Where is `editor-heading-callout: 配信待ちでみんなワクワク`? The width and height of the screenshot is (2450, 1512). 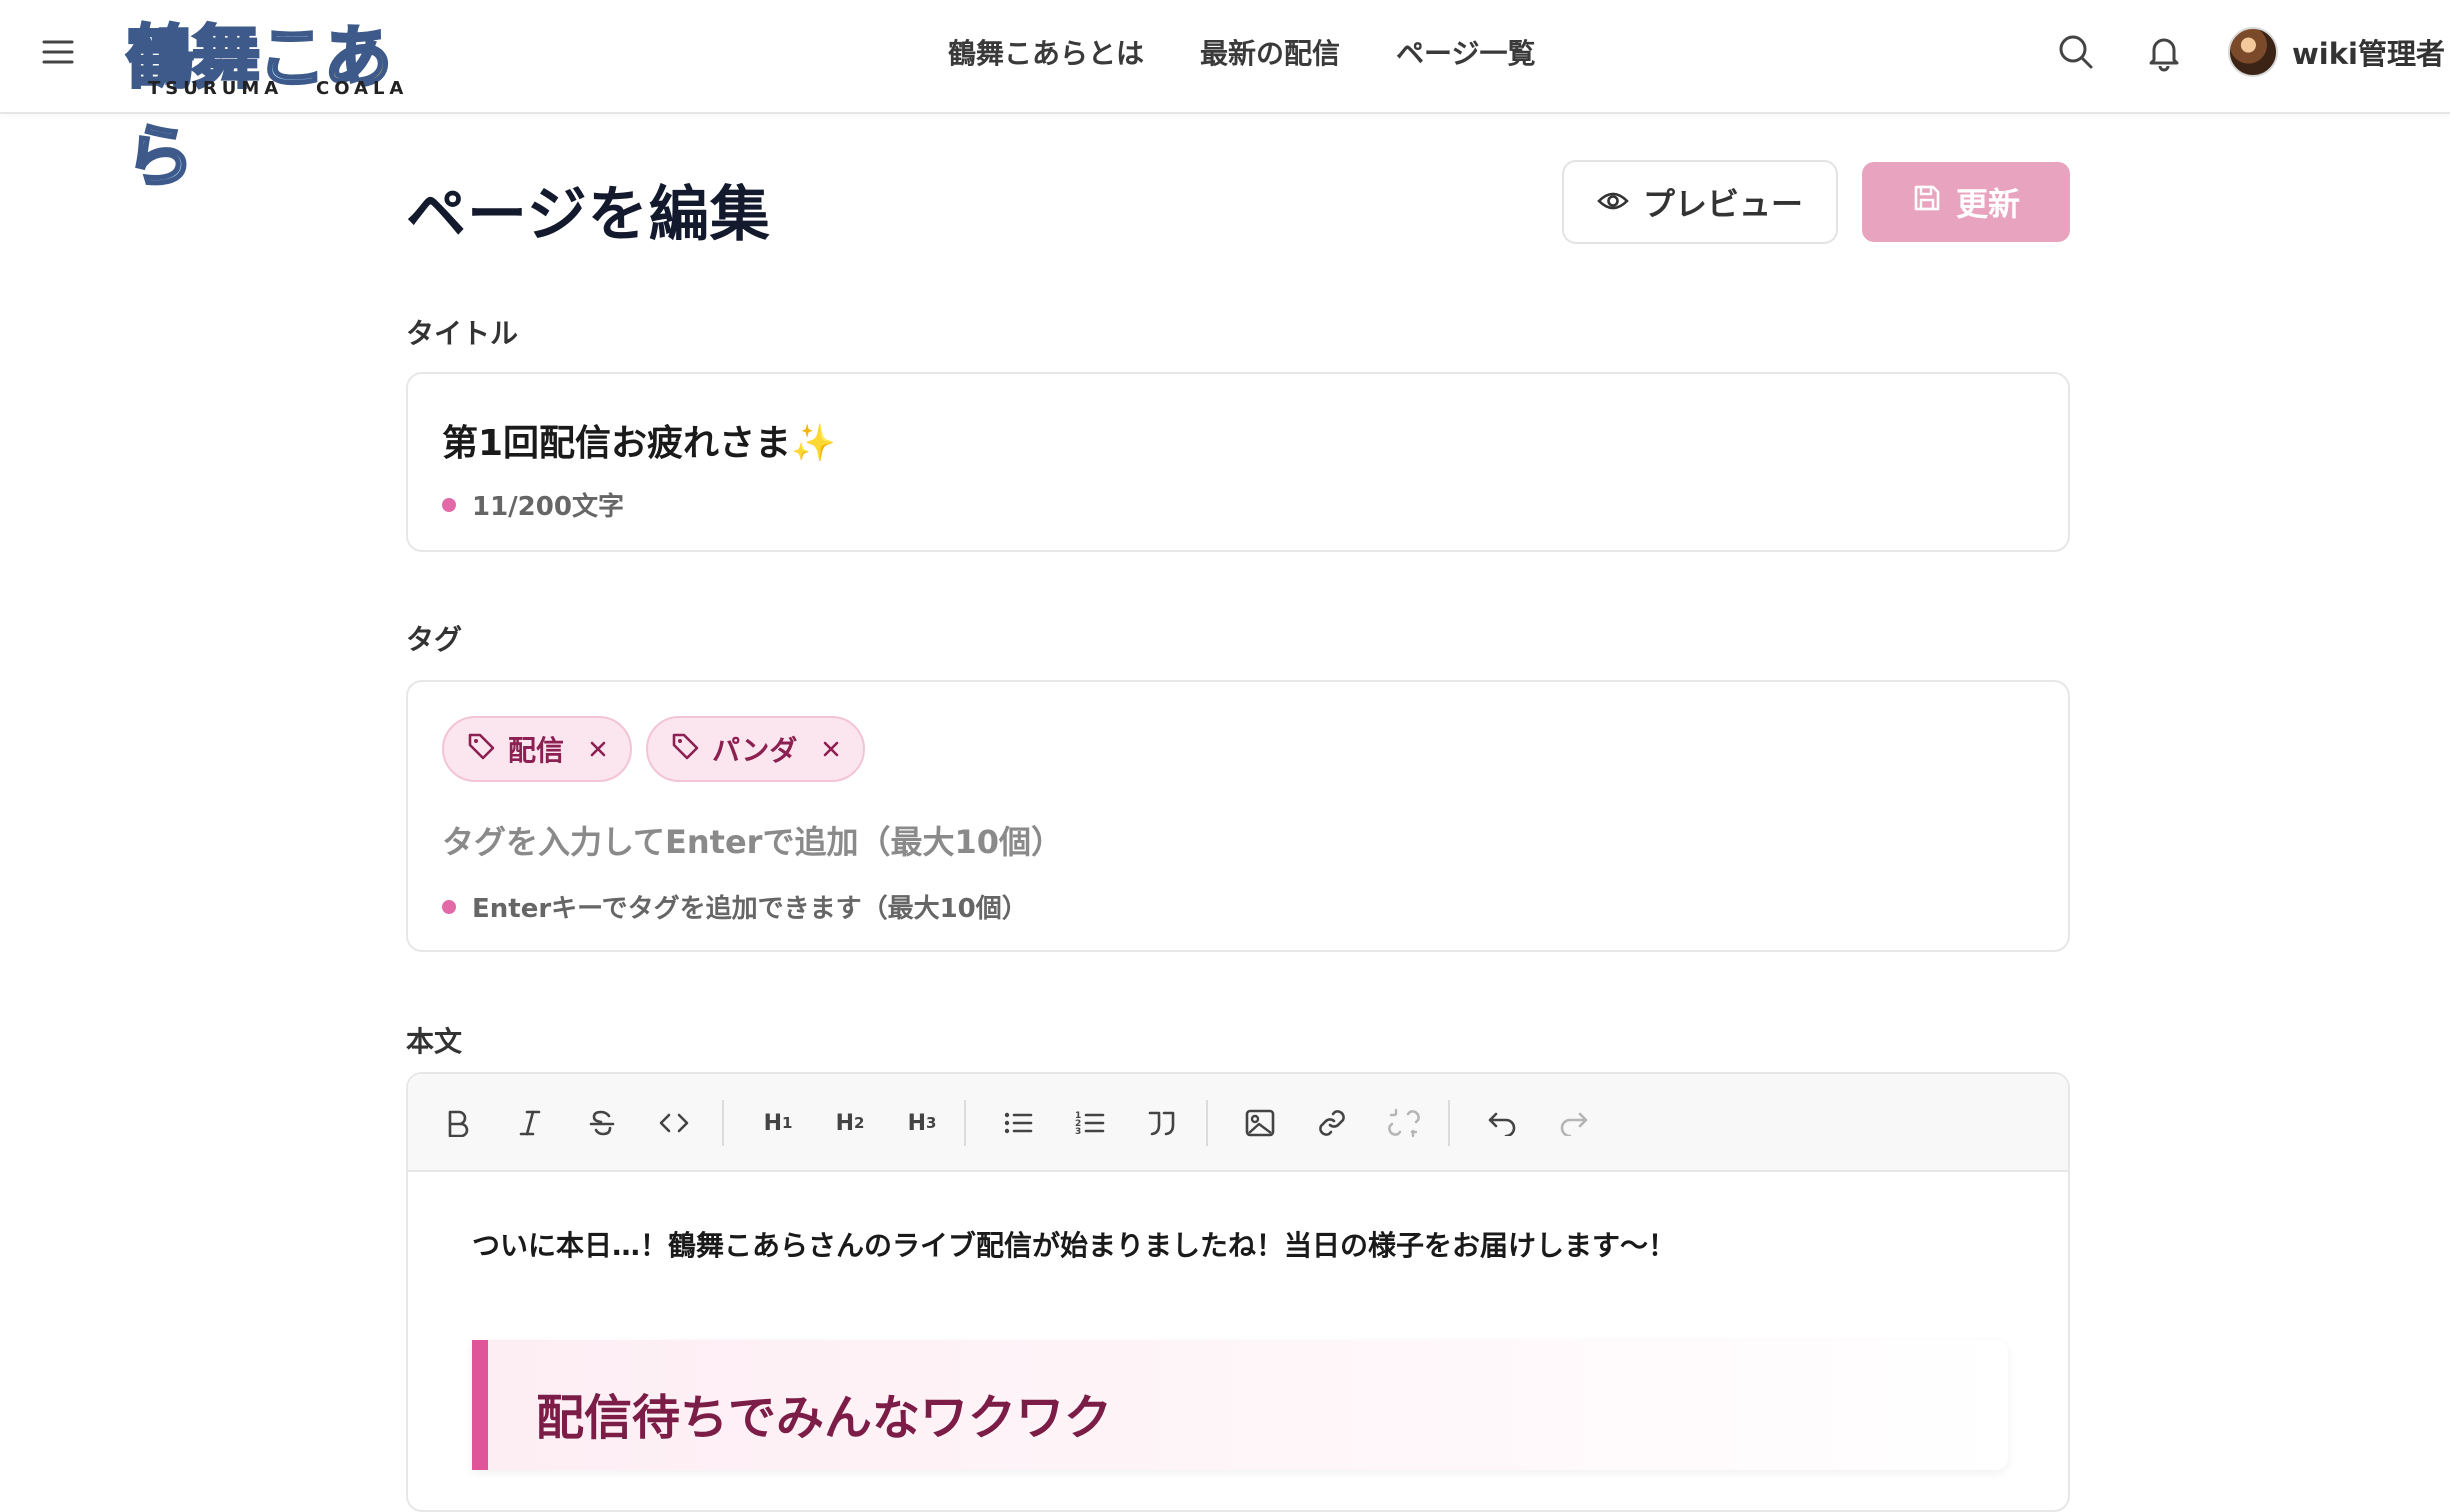 editor-heading-callout: 配信待ちでみんなワクワク is located at coordinates (1240, 1405).